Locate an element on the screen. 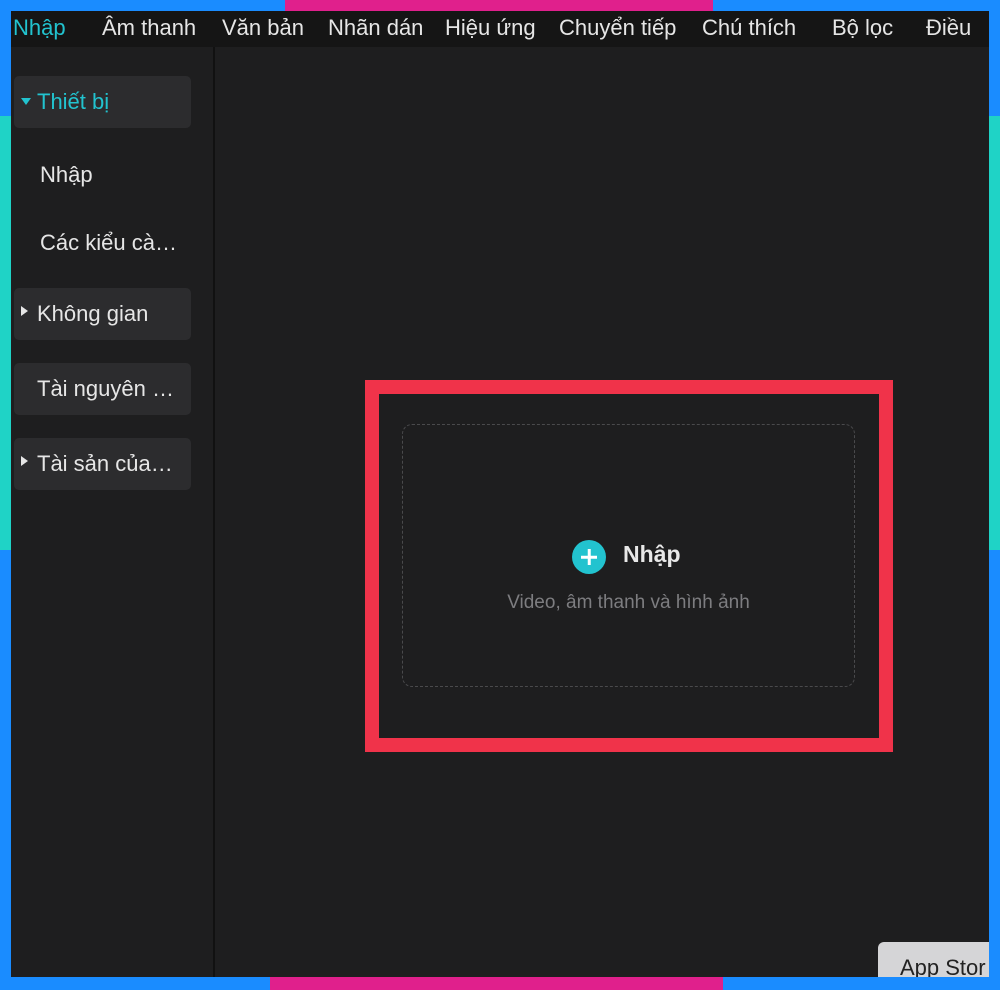 The height and width of the screenshot is (990, 1000). tab-audio: Âm thanh is located at coordinates (149, 28).